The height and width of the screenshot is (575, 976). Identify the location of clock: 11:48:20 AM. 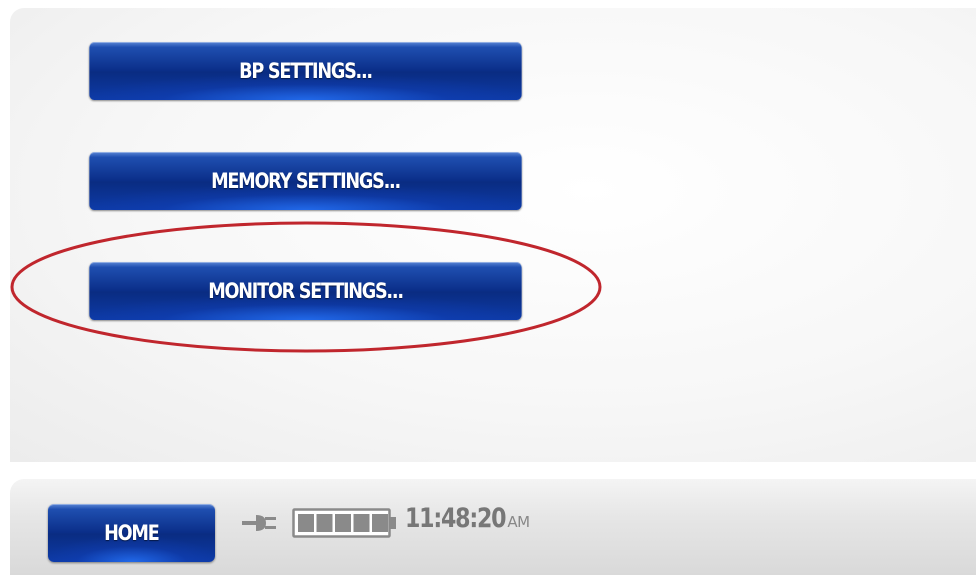
(467, 523).